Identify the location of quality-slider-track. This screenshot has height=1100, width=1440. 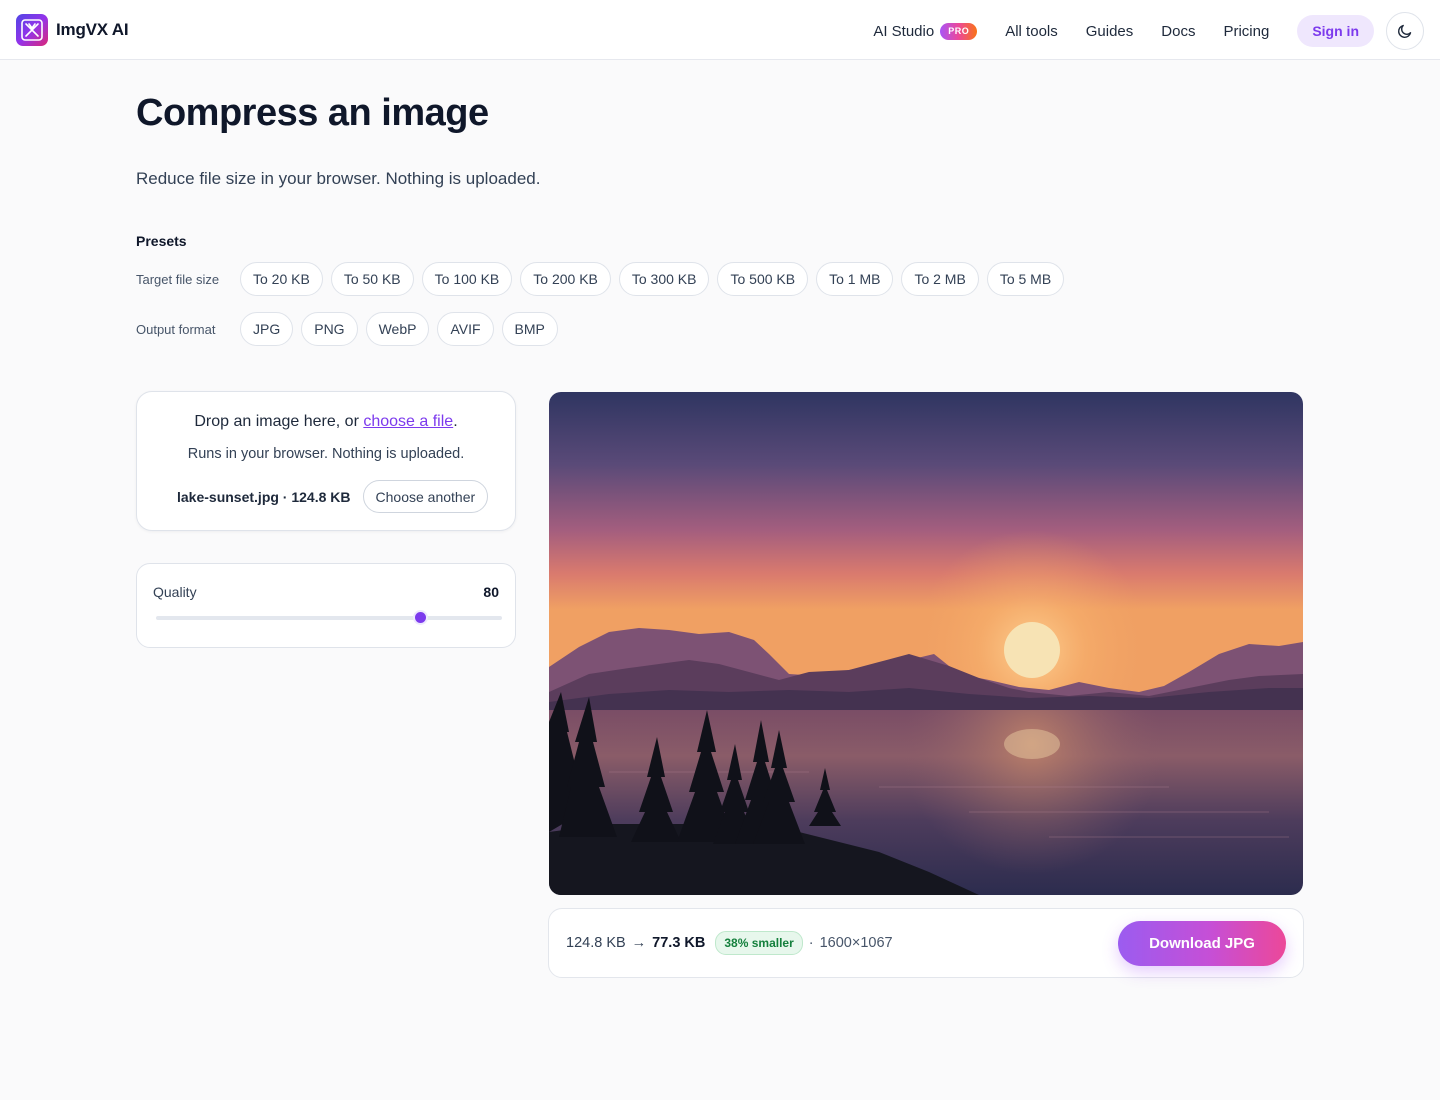
(329, 618).